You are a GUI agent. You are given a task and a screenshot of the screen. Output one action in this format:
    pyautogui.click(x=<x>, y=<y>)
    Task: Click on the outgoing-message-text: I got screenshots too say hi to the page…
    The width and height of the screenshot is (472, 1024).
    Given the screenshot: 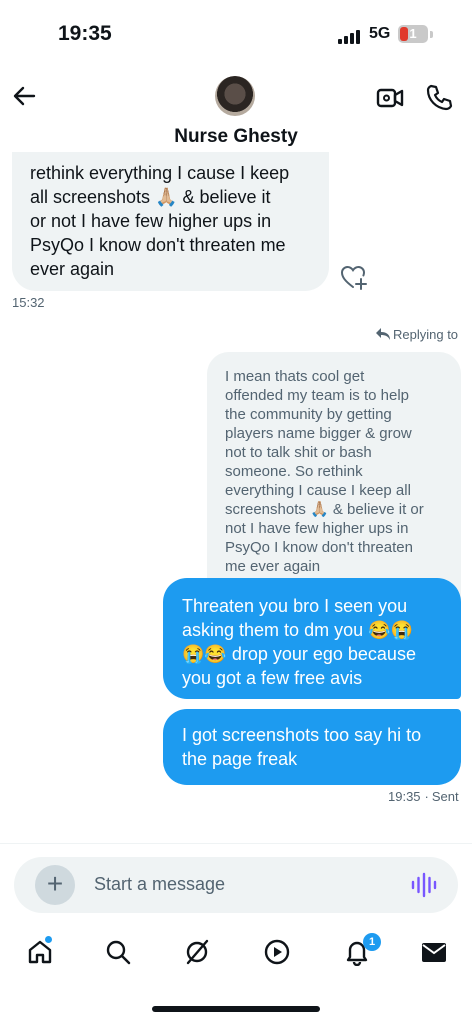 What is the action you would take?
    pyautogui.click(x=302, y=747)
    